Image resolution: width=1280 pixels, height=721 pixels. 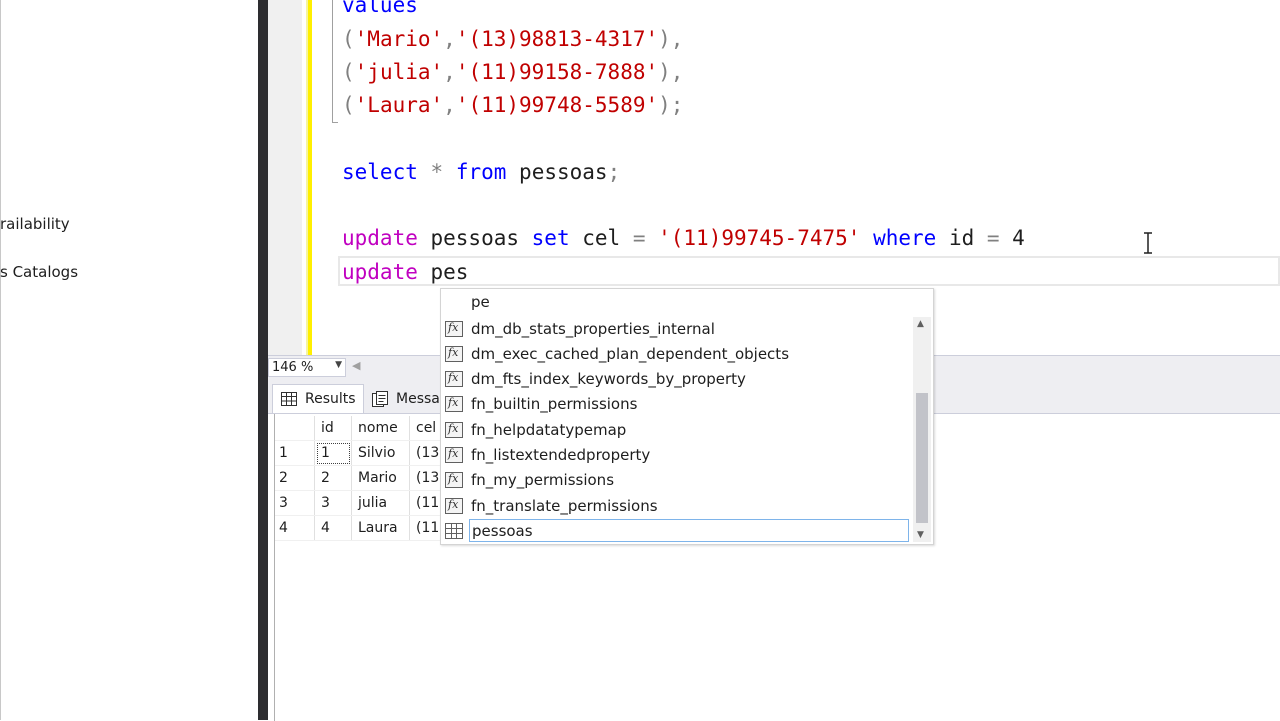 What do you see at coordinates (380, 398) in the screenshot?
I see `messages-icon` at bounding box center [380, 398].